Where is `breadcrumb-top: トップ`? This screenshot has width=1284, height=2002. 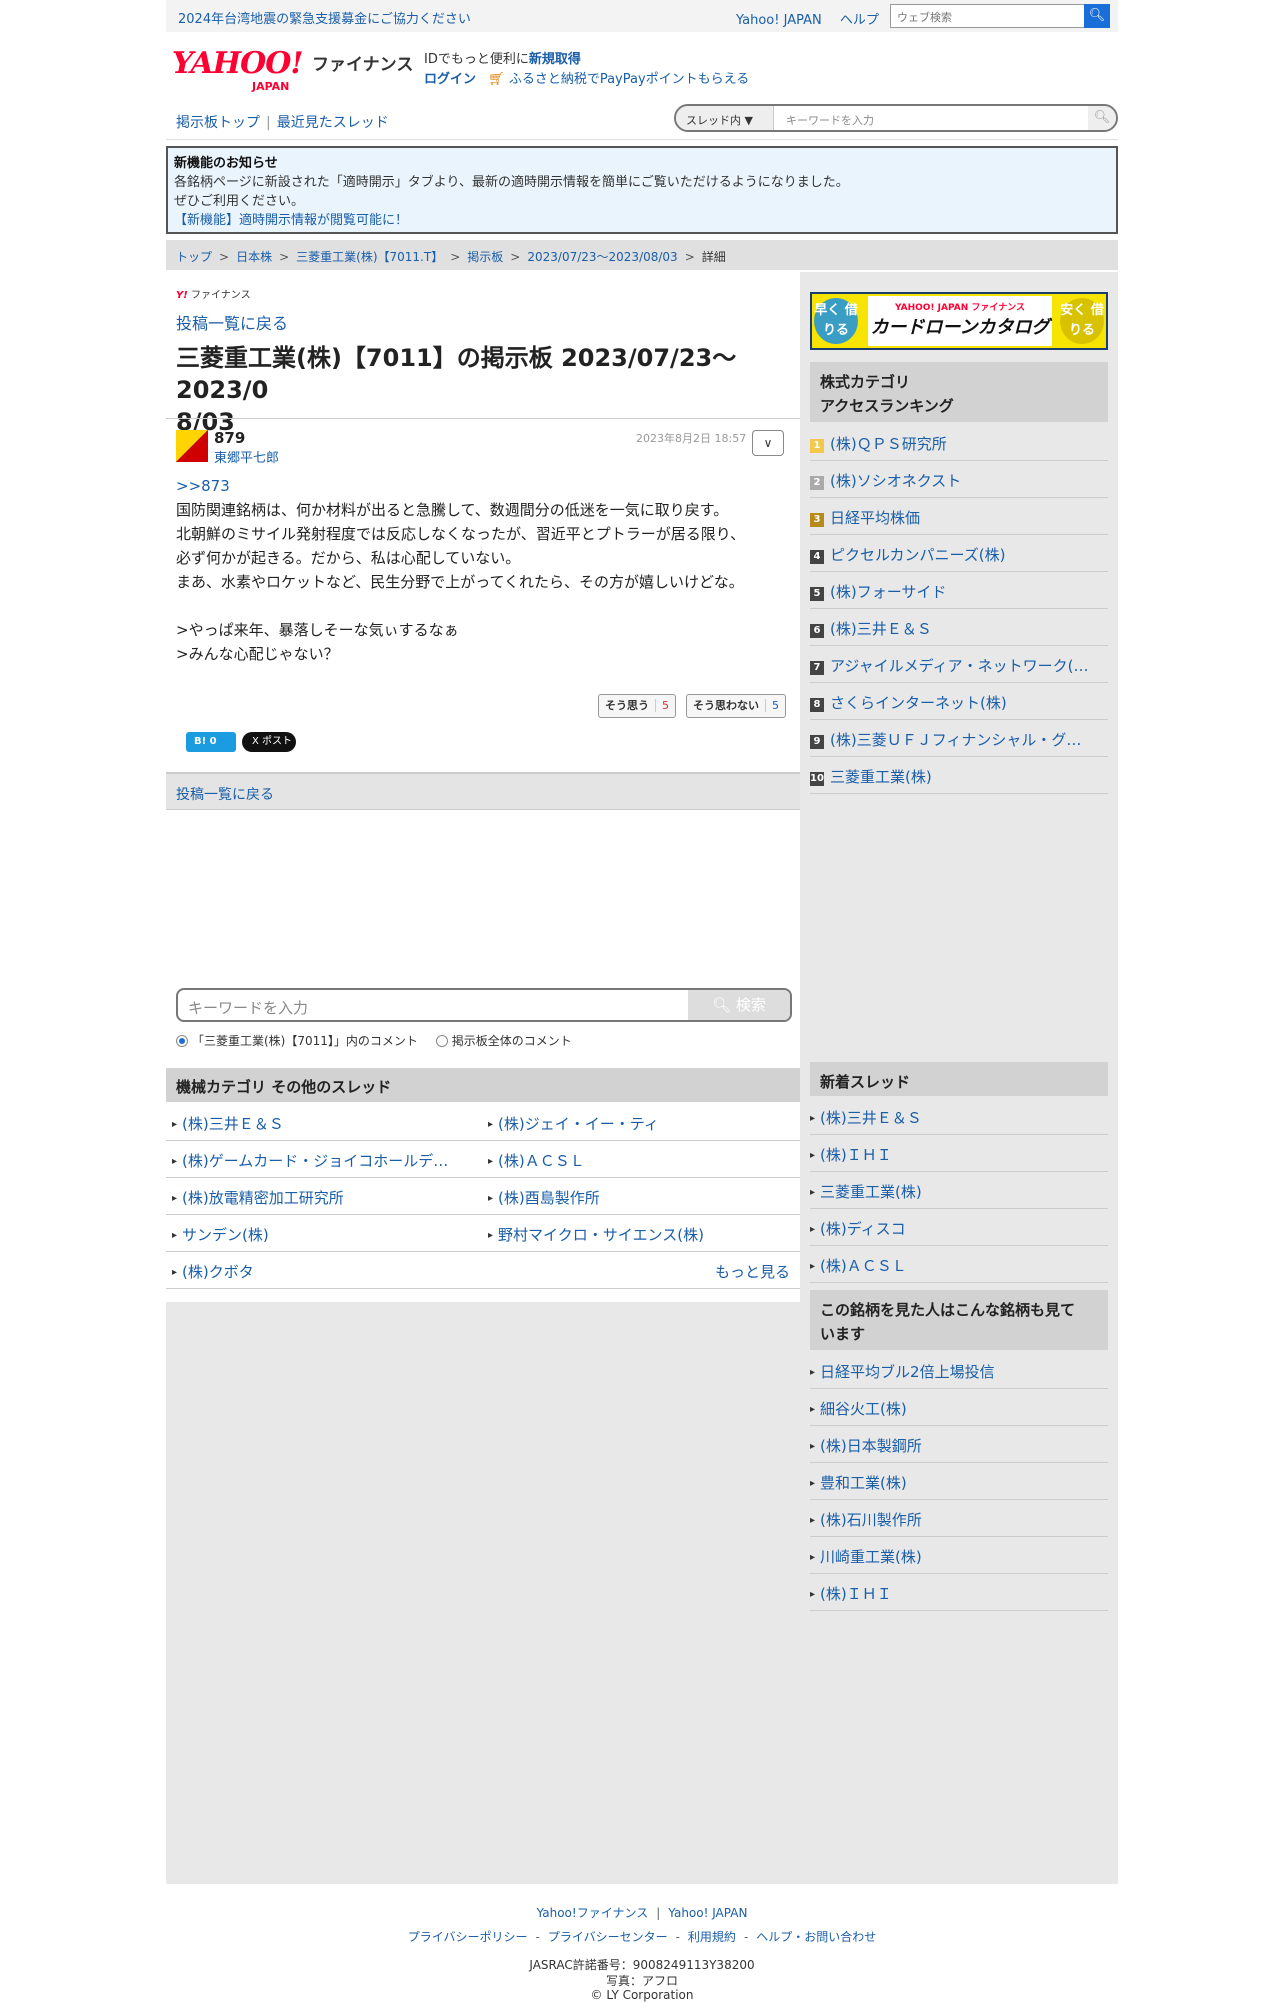
breadcrumb-top: トップ is located at coordinates (194, 257).